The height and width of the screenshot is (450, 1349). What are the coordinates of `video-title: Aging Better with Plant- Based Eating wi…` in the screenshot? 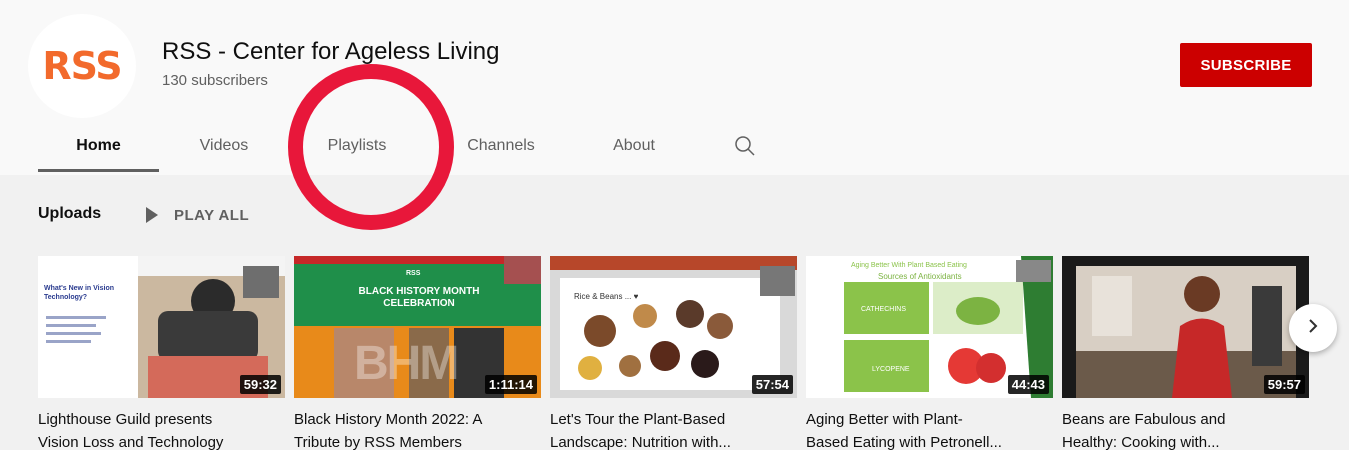 It's located at (926, 429).